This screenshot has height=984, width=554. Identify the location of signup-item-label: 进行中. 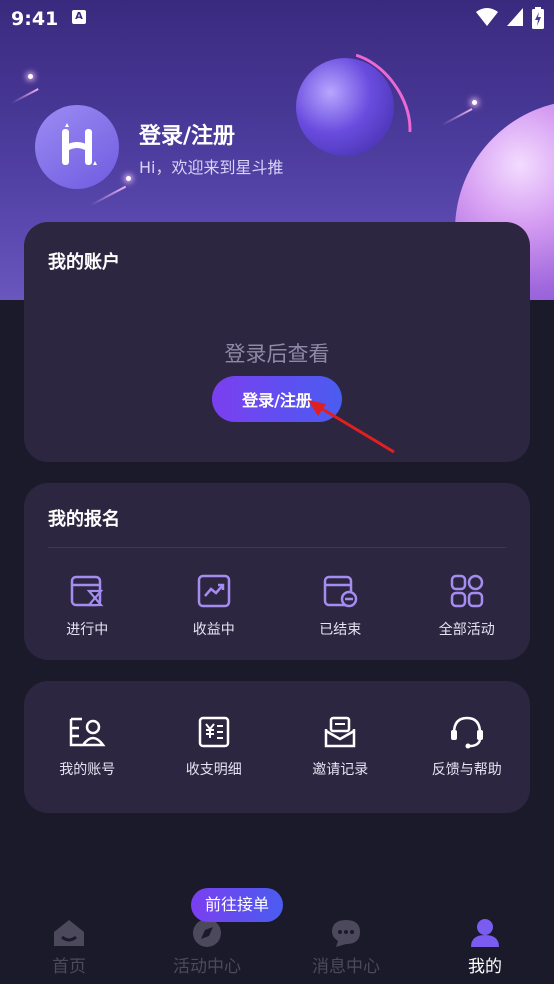
(87, 630).